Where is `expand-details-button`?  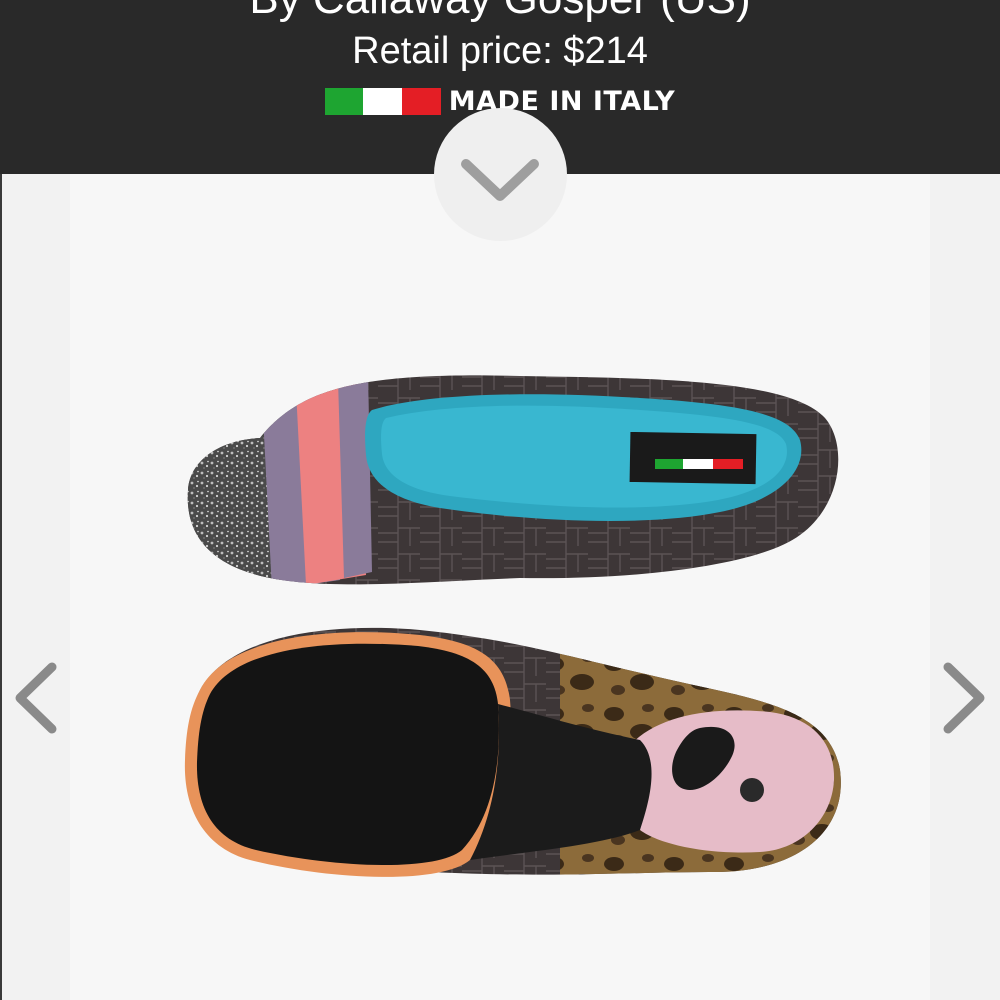 expand-details-button is located at coordinates (500, 174).